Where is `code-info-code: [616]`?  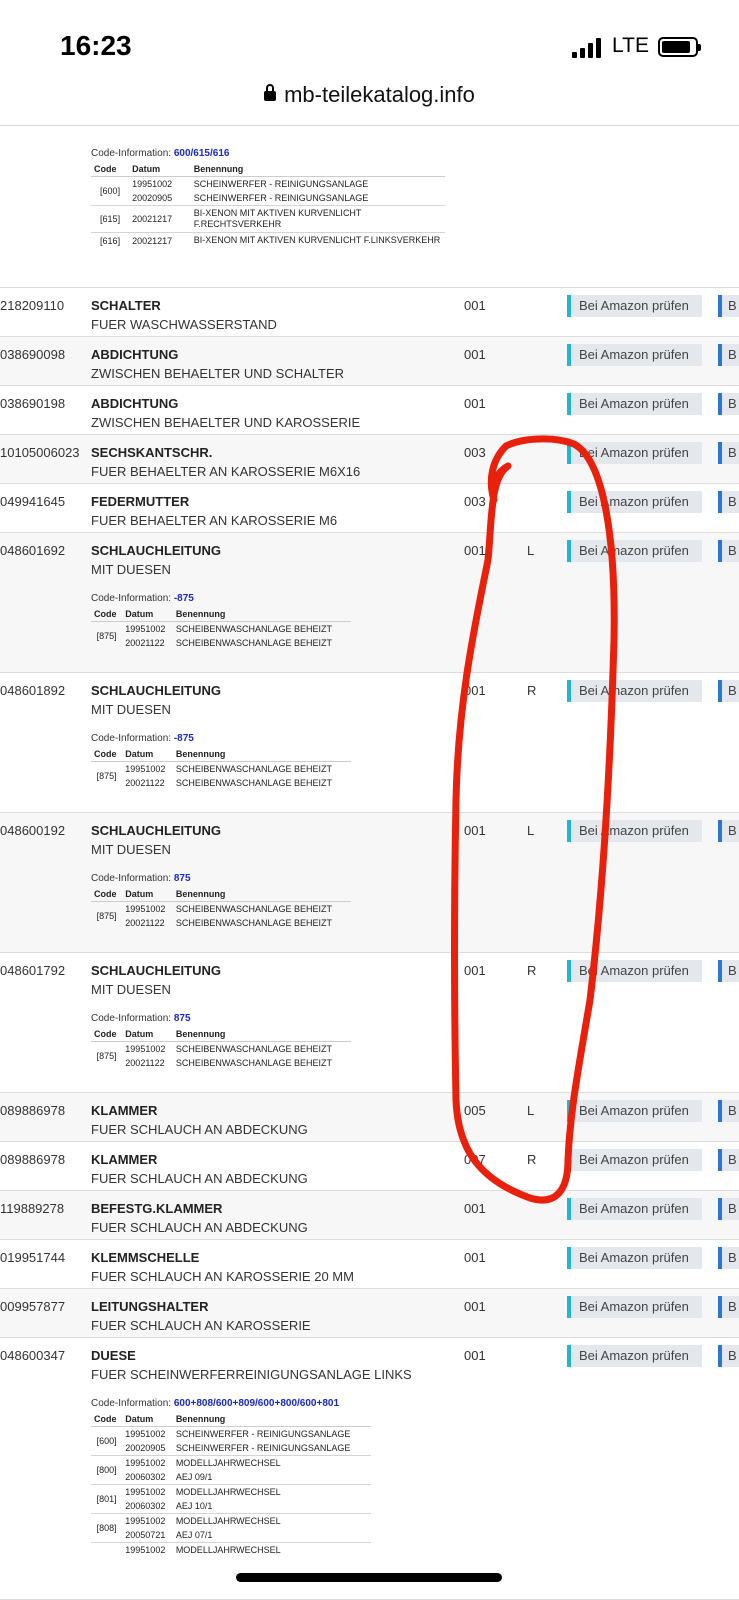 code-info-code: [616] is located at coordinates (110, 240).